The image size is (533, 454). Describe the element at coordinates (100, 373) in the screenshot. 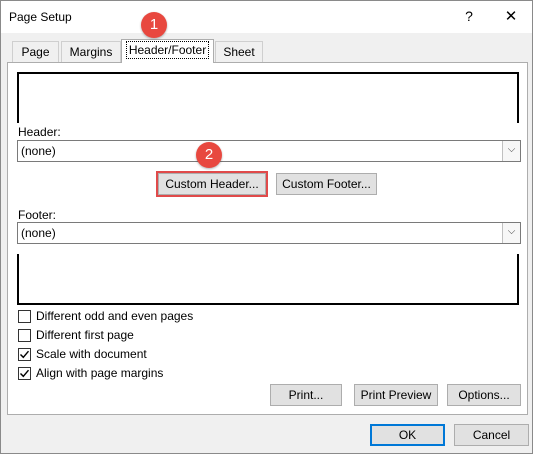

I see `checkbox-label: Align with page margins` at that location.